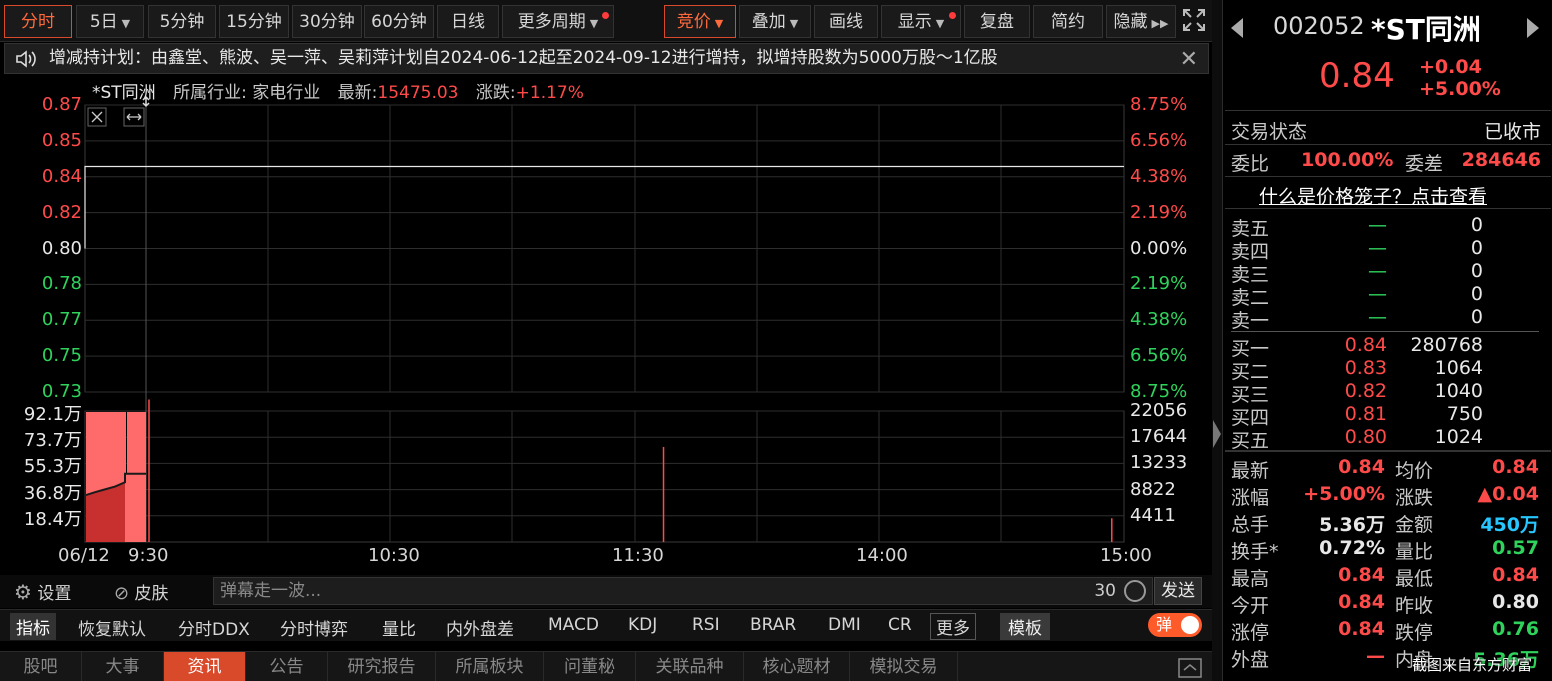 The image size is (1552, 681). Describe the element at coordinates (1377, 248) in the screenshot. I see `order-book-price: —` at that location.